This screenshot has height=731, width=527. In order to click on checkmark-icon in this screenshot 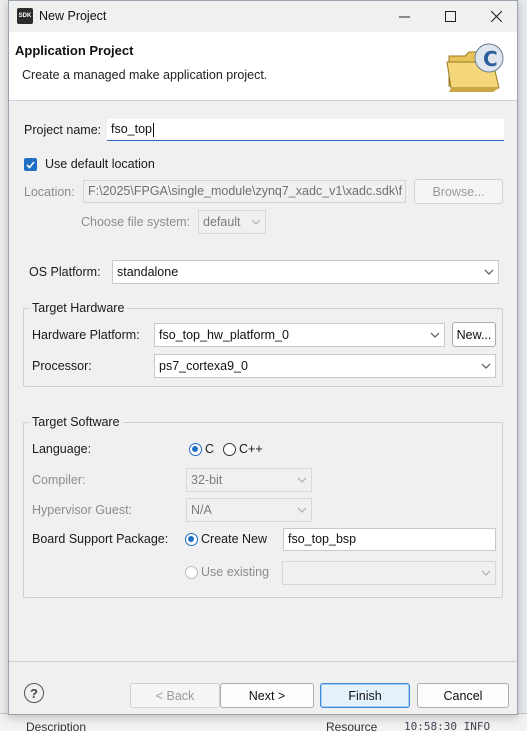, I will do `click(30, 164)`.